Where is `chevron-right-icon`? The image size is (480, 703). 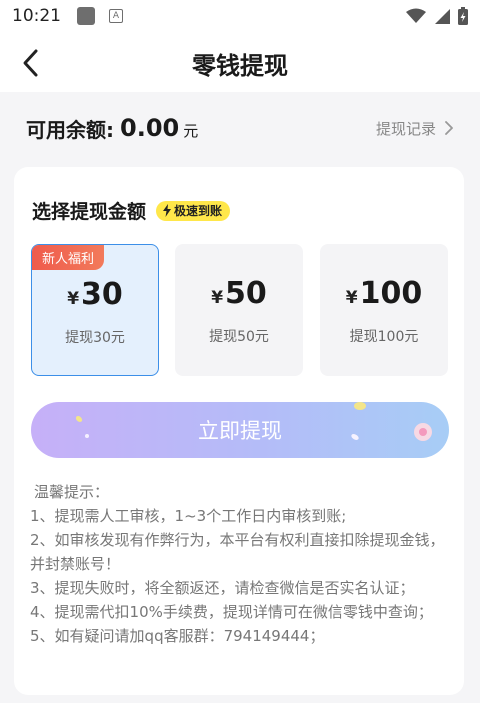 chevron-right-icon is located at coordinates (449, 128).